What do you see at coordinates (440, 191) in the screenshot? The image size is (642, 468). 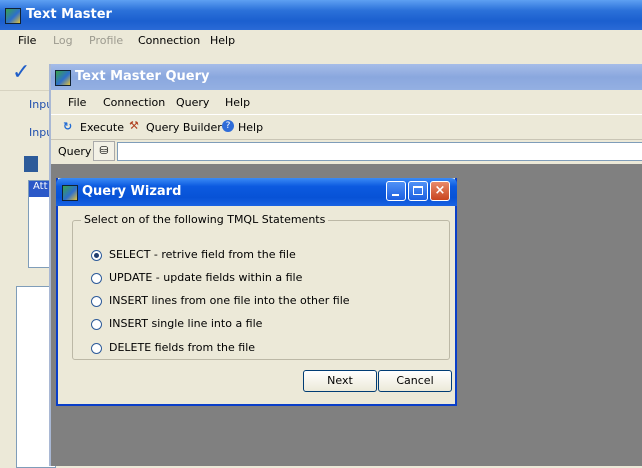 I see `close-icon: ×` at bounding box center [440, 191].